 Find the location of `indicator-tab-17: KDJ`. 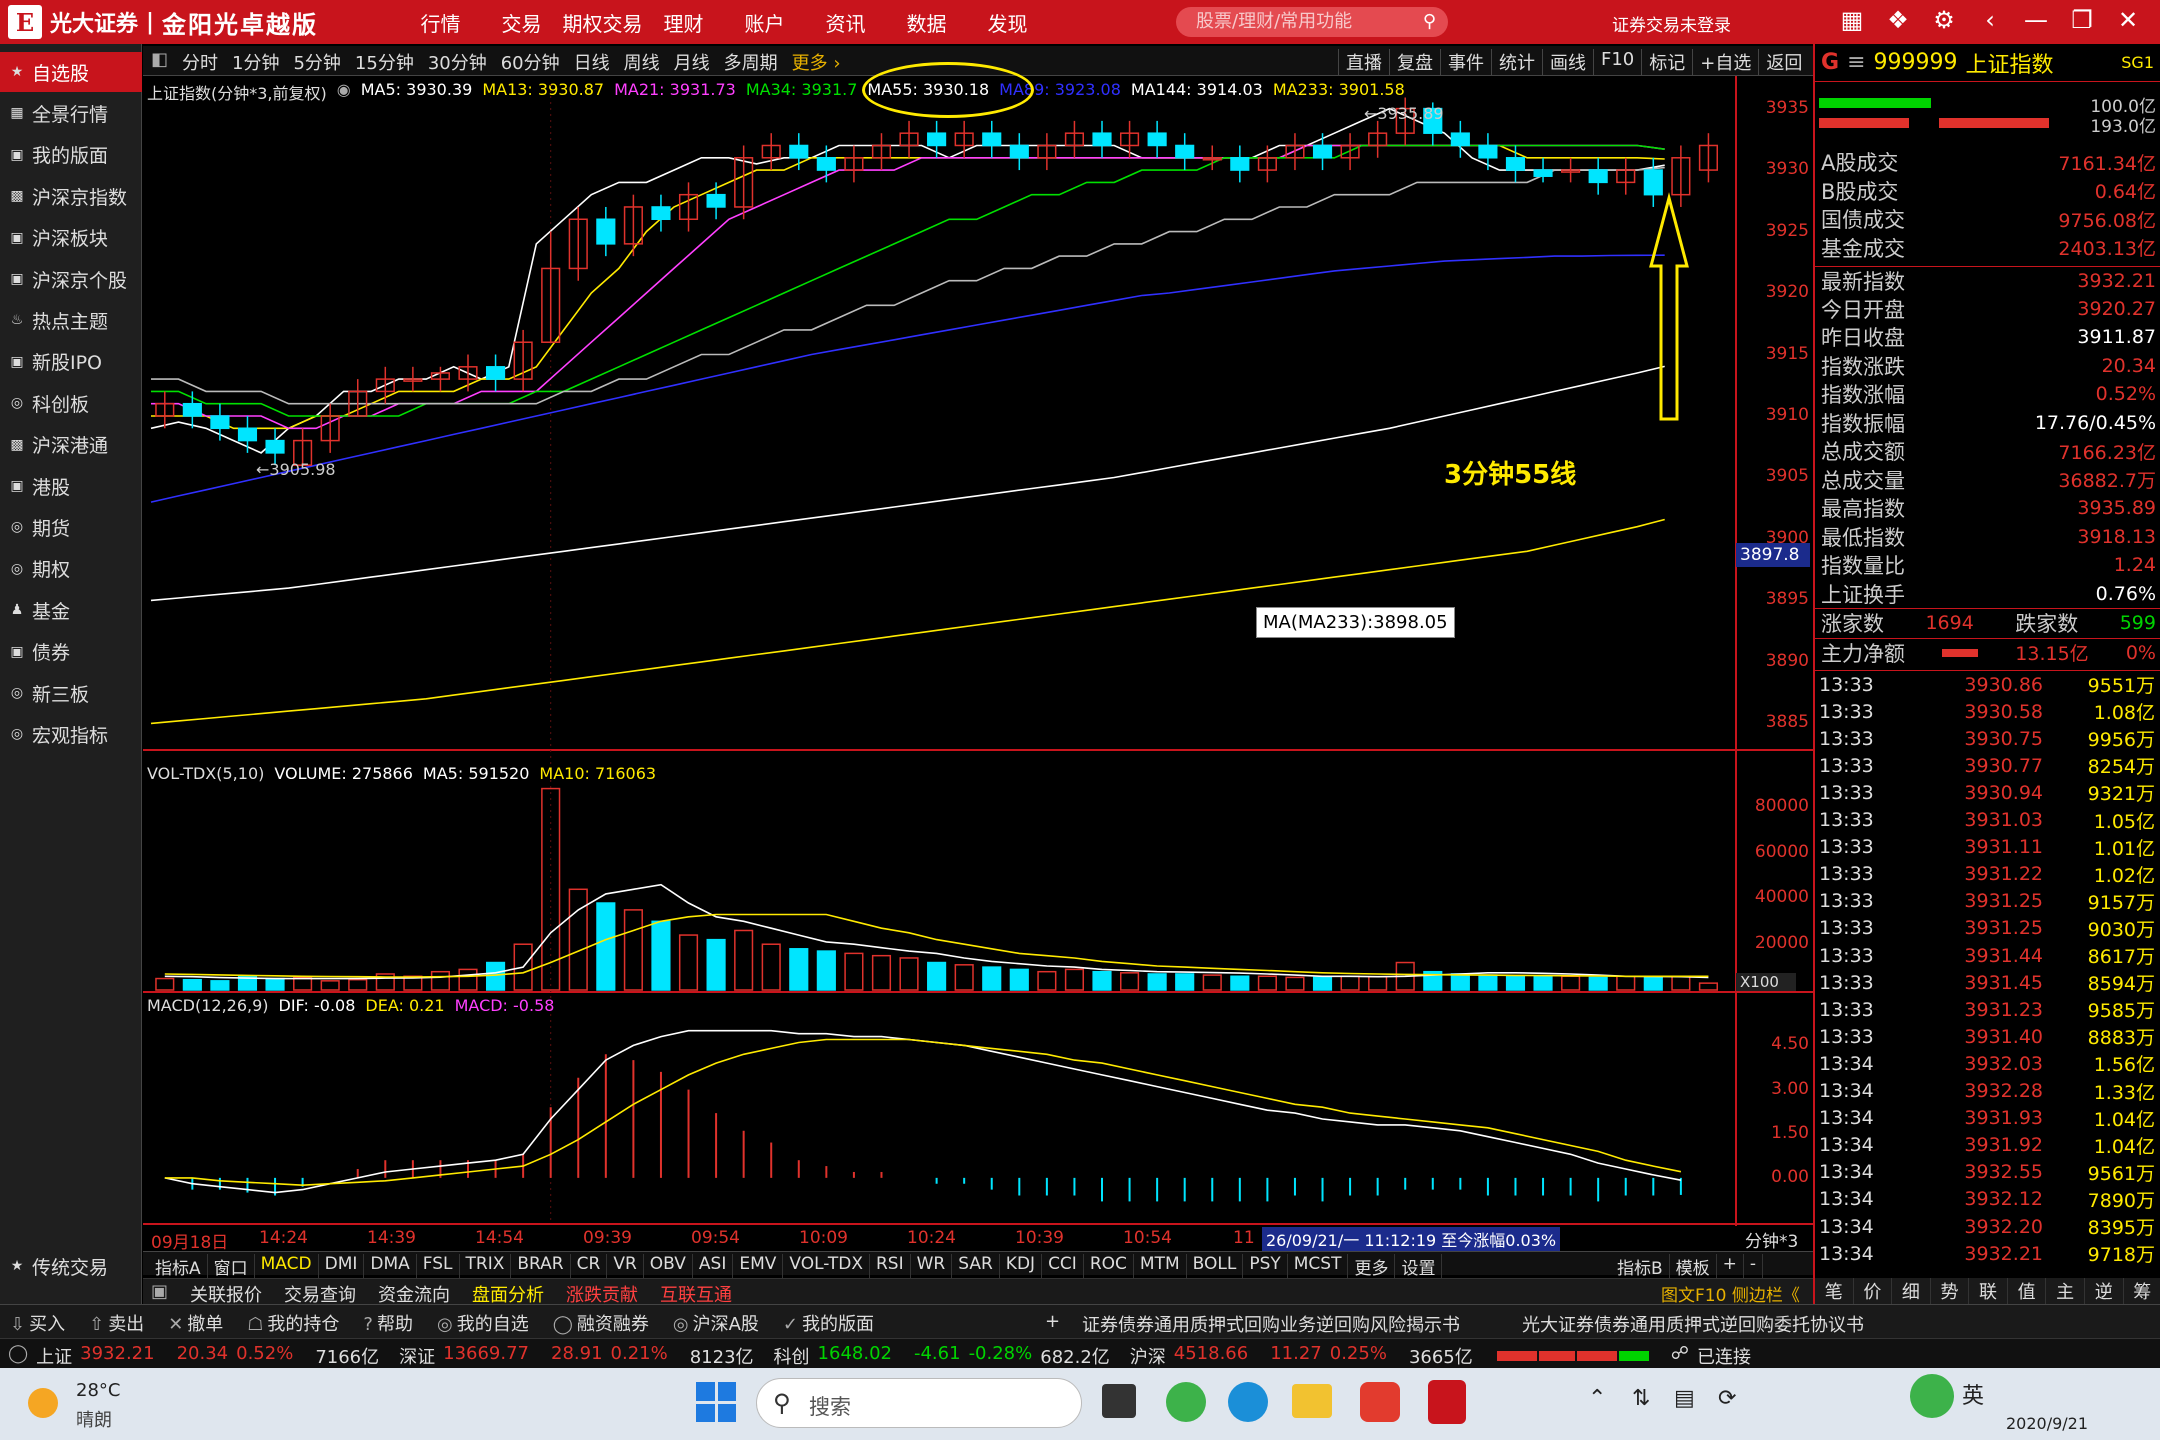

indicator-tab-17: KDJ is located at coordinates (1021, 1266).